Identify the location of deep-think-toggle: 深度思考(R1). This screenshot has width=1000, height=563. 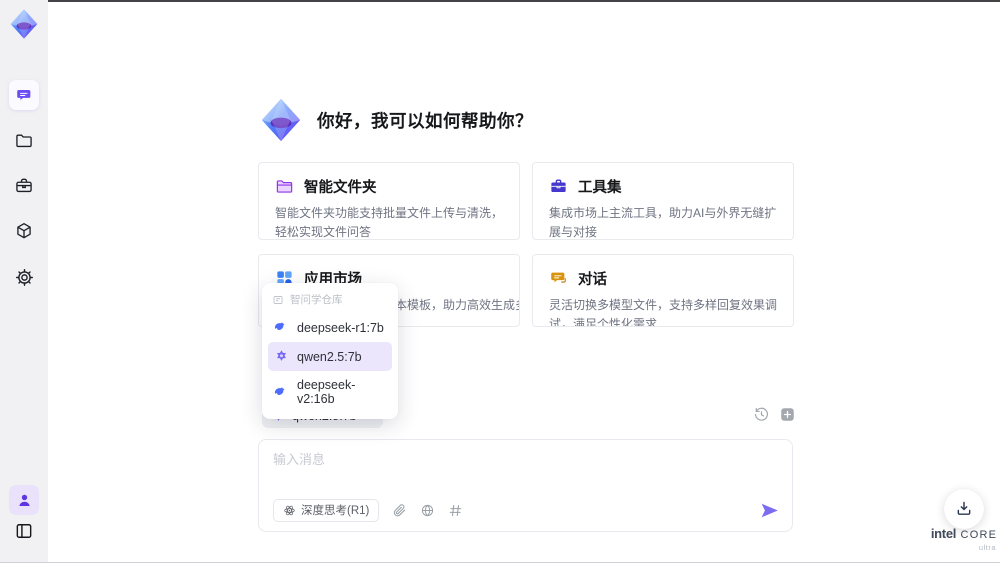
(326, 510).